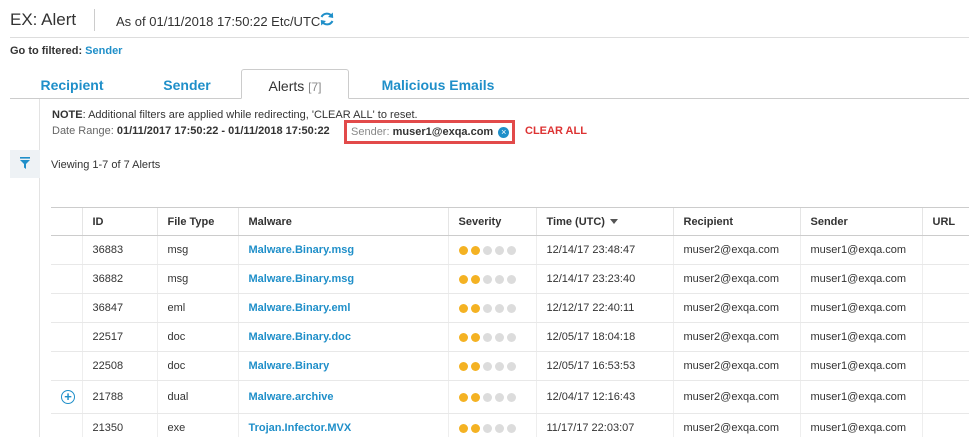 The height and width of the screenshot is (437, 969). What do you see at coordinates (504, 132) in the screenshot?
I see `remove-filter-icon: ×` at bounding box center [504, 132].